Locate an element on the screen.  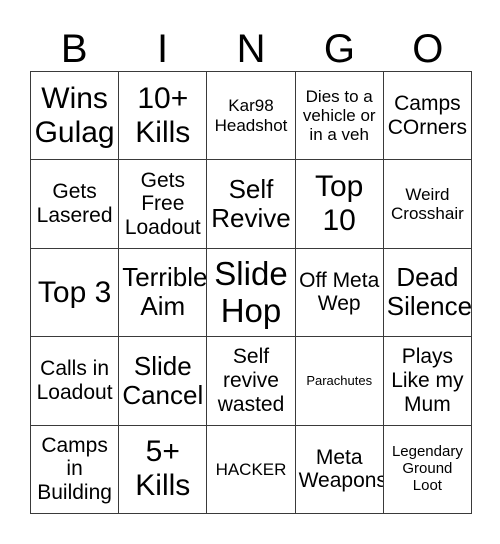
bingo-cell: Wins Gulag is located at coordinates (75, 116).